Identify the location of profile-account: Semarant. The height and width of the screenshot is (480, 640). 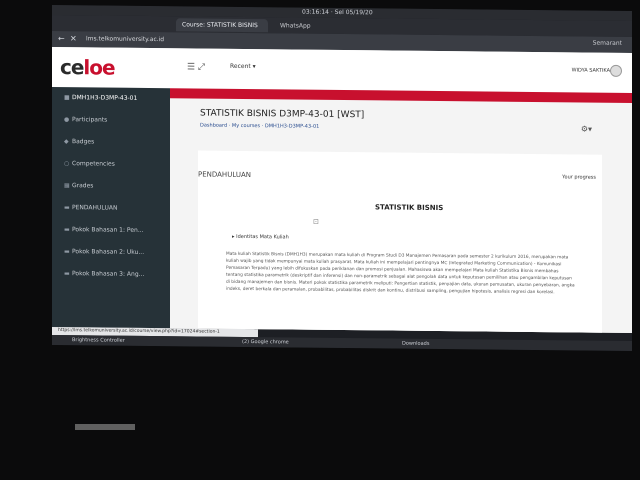
(607, 43).